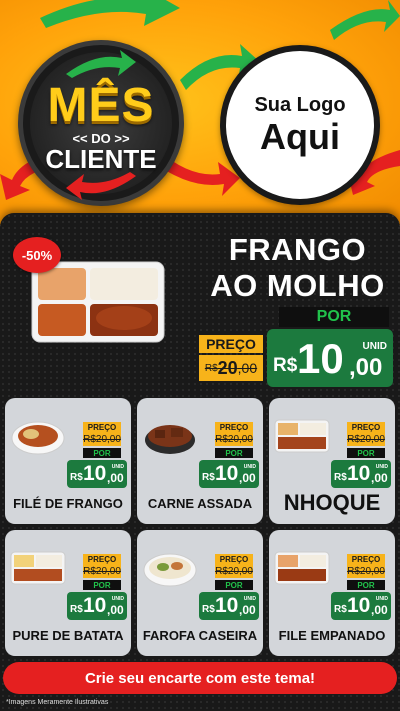 This screenshot has height=711, width=400. I want to click on product-card: PREÇO R$20,00 POR R$ 10,00 UNID NHOQUE, so click(332, 461).